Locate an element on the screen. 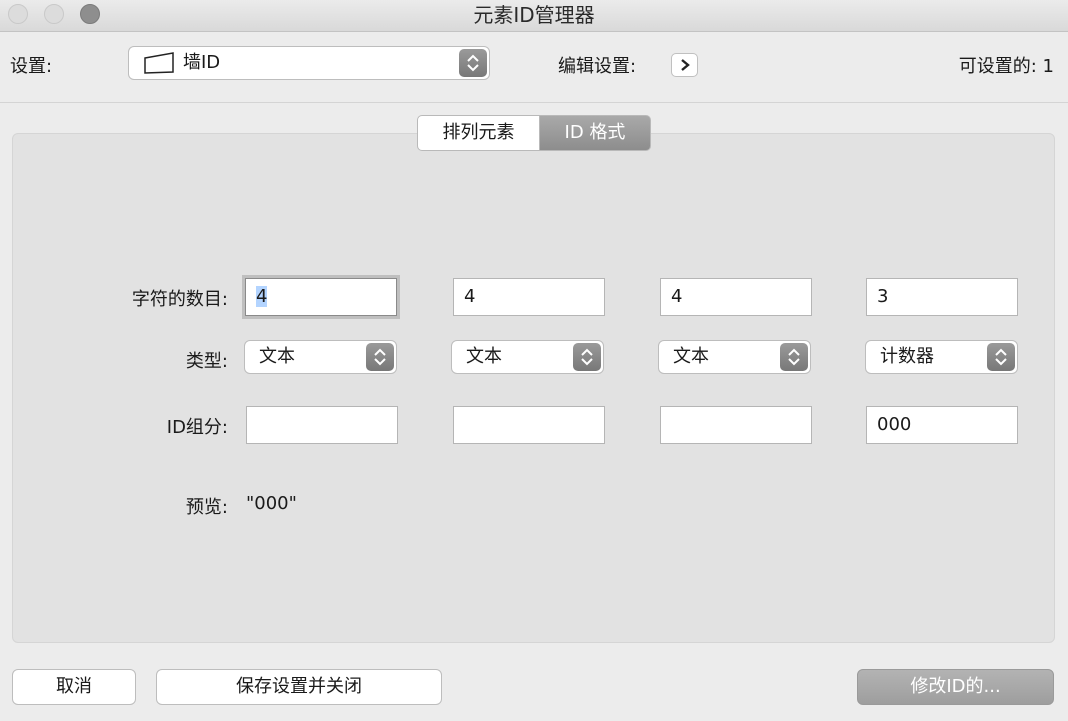 This screenshot has width=1068, height=721. type-select-3: 文本 is located at coordinates (734, 357).